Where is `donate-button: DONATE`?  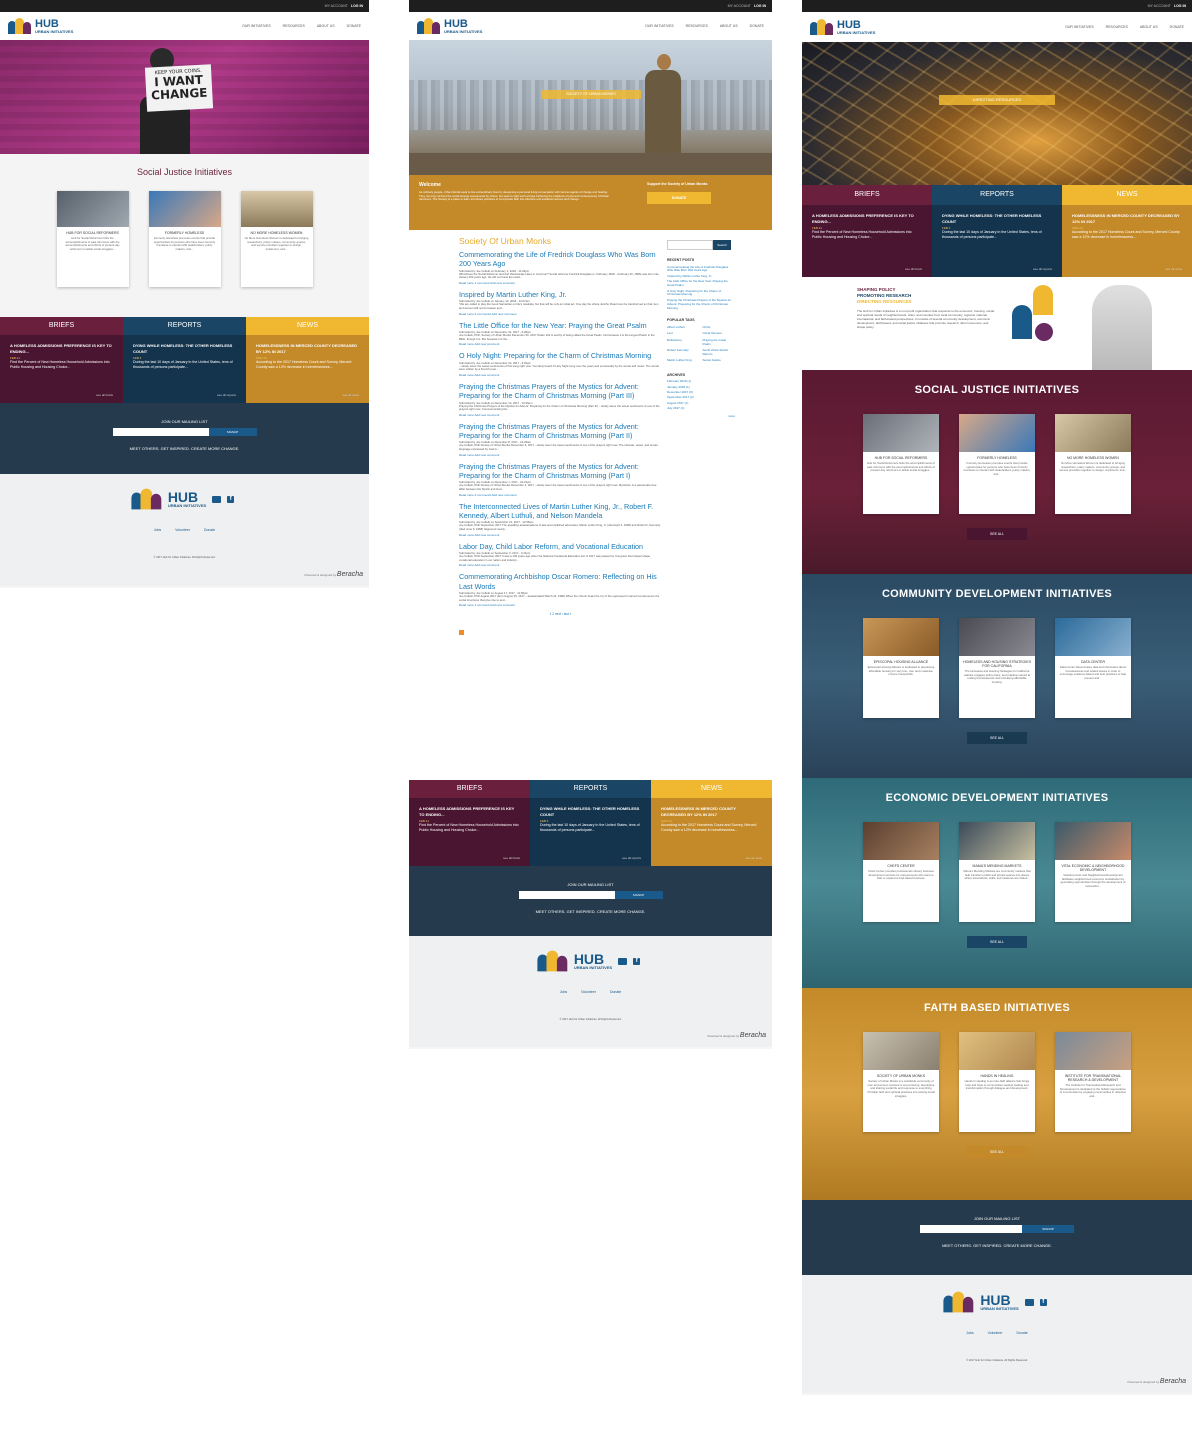
donate-button: DONATE is located at coordinates (679, 198).